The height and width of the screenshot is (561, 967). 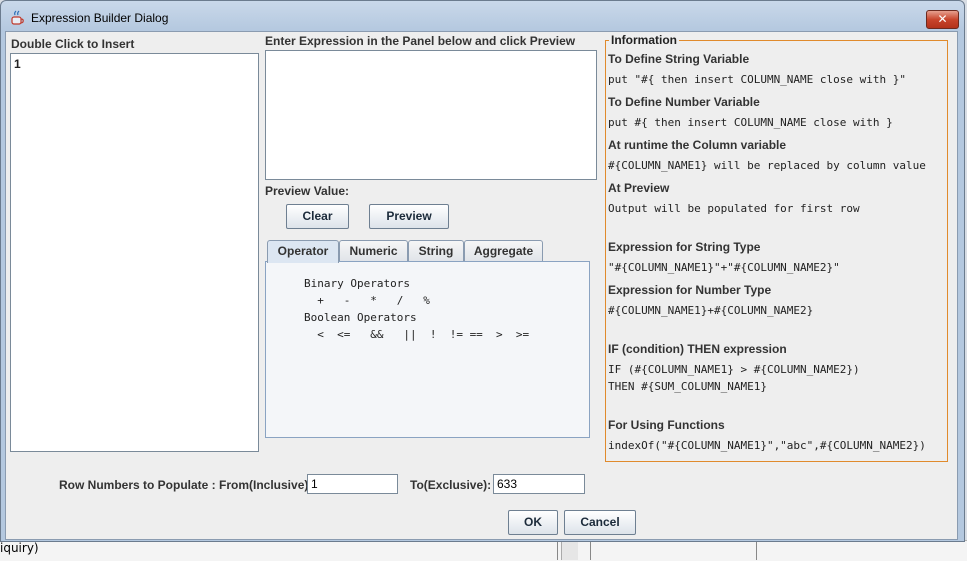 What do you see at coordinates (679, 59) in the screenshot?
I see `info-heading: To Define String Variable` at bounding box center [679, 59].